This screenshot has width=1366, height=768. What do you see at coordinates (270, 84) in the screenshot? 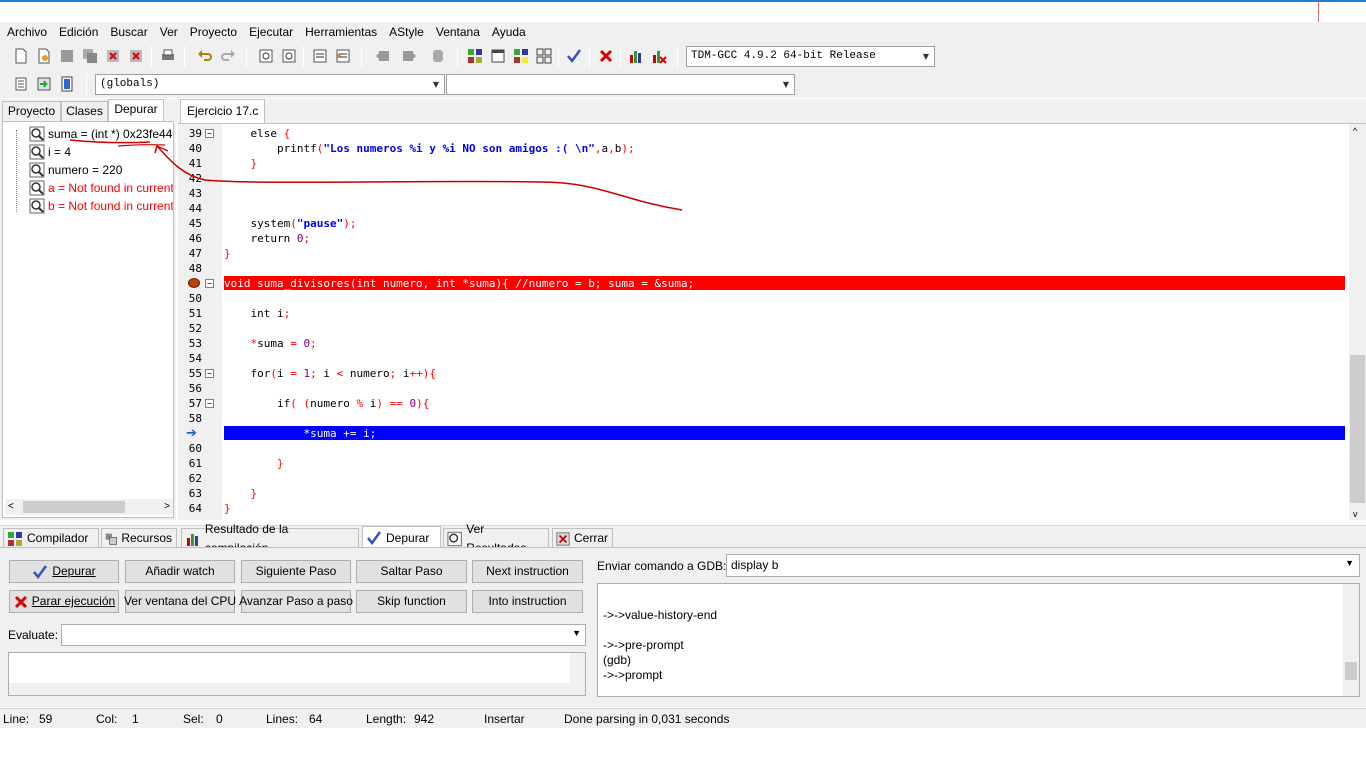
I see `scope-select: (globals) ▼` at bounding box center [270, 84].